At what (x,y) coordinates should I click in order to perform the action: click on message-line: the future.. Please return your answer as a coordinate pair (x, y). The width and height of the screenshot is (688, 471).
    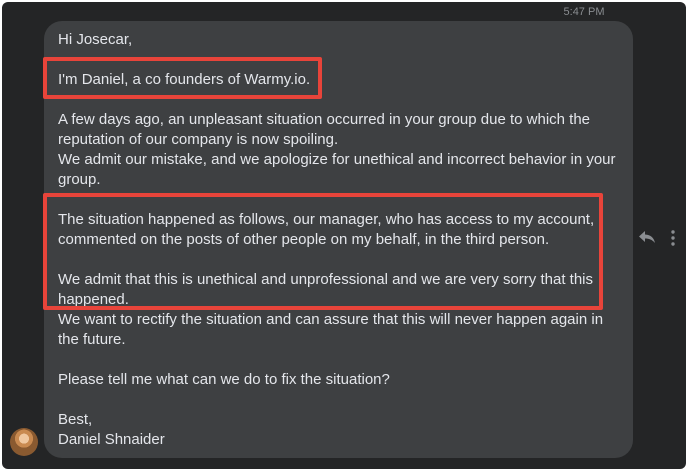
    Looking at the image, I should click on (92, 339).